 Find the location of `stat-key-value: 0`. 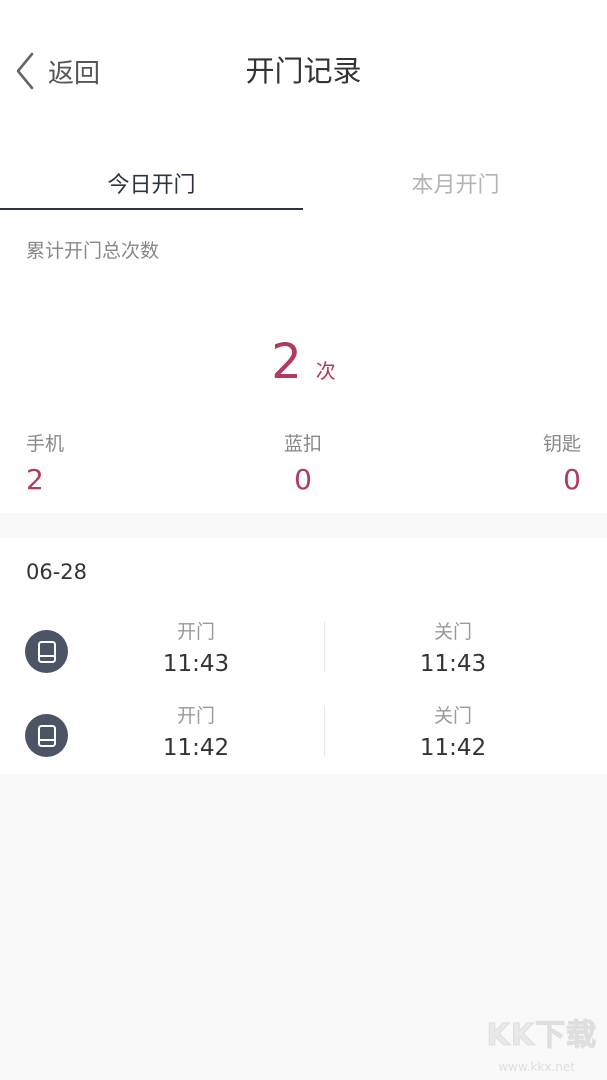

stat-key-value: 0 is located at coordinates (572, 479).